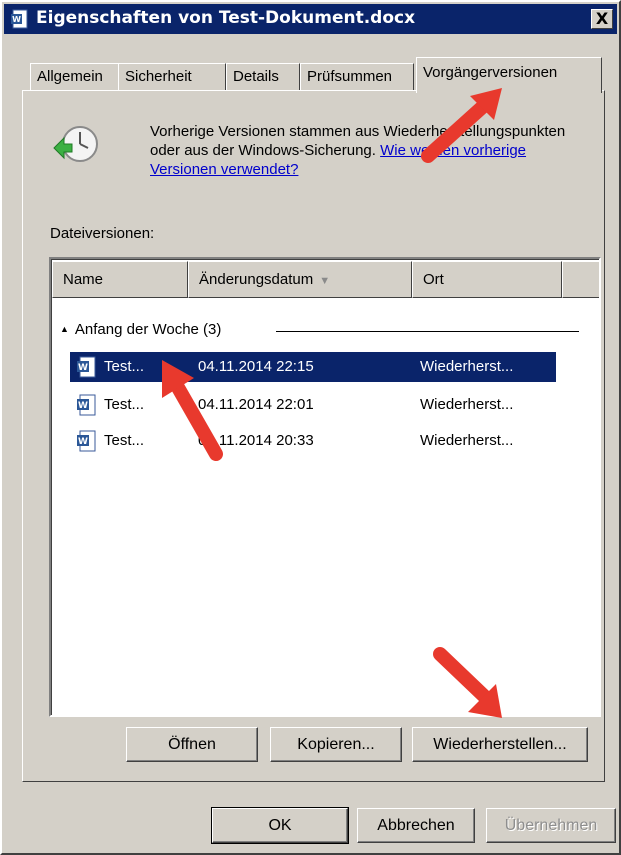 The image size is (621, 855). Describe the element at coordinates (192, 744) in the screenshot. I see `open-button: Öffnen` at that location.